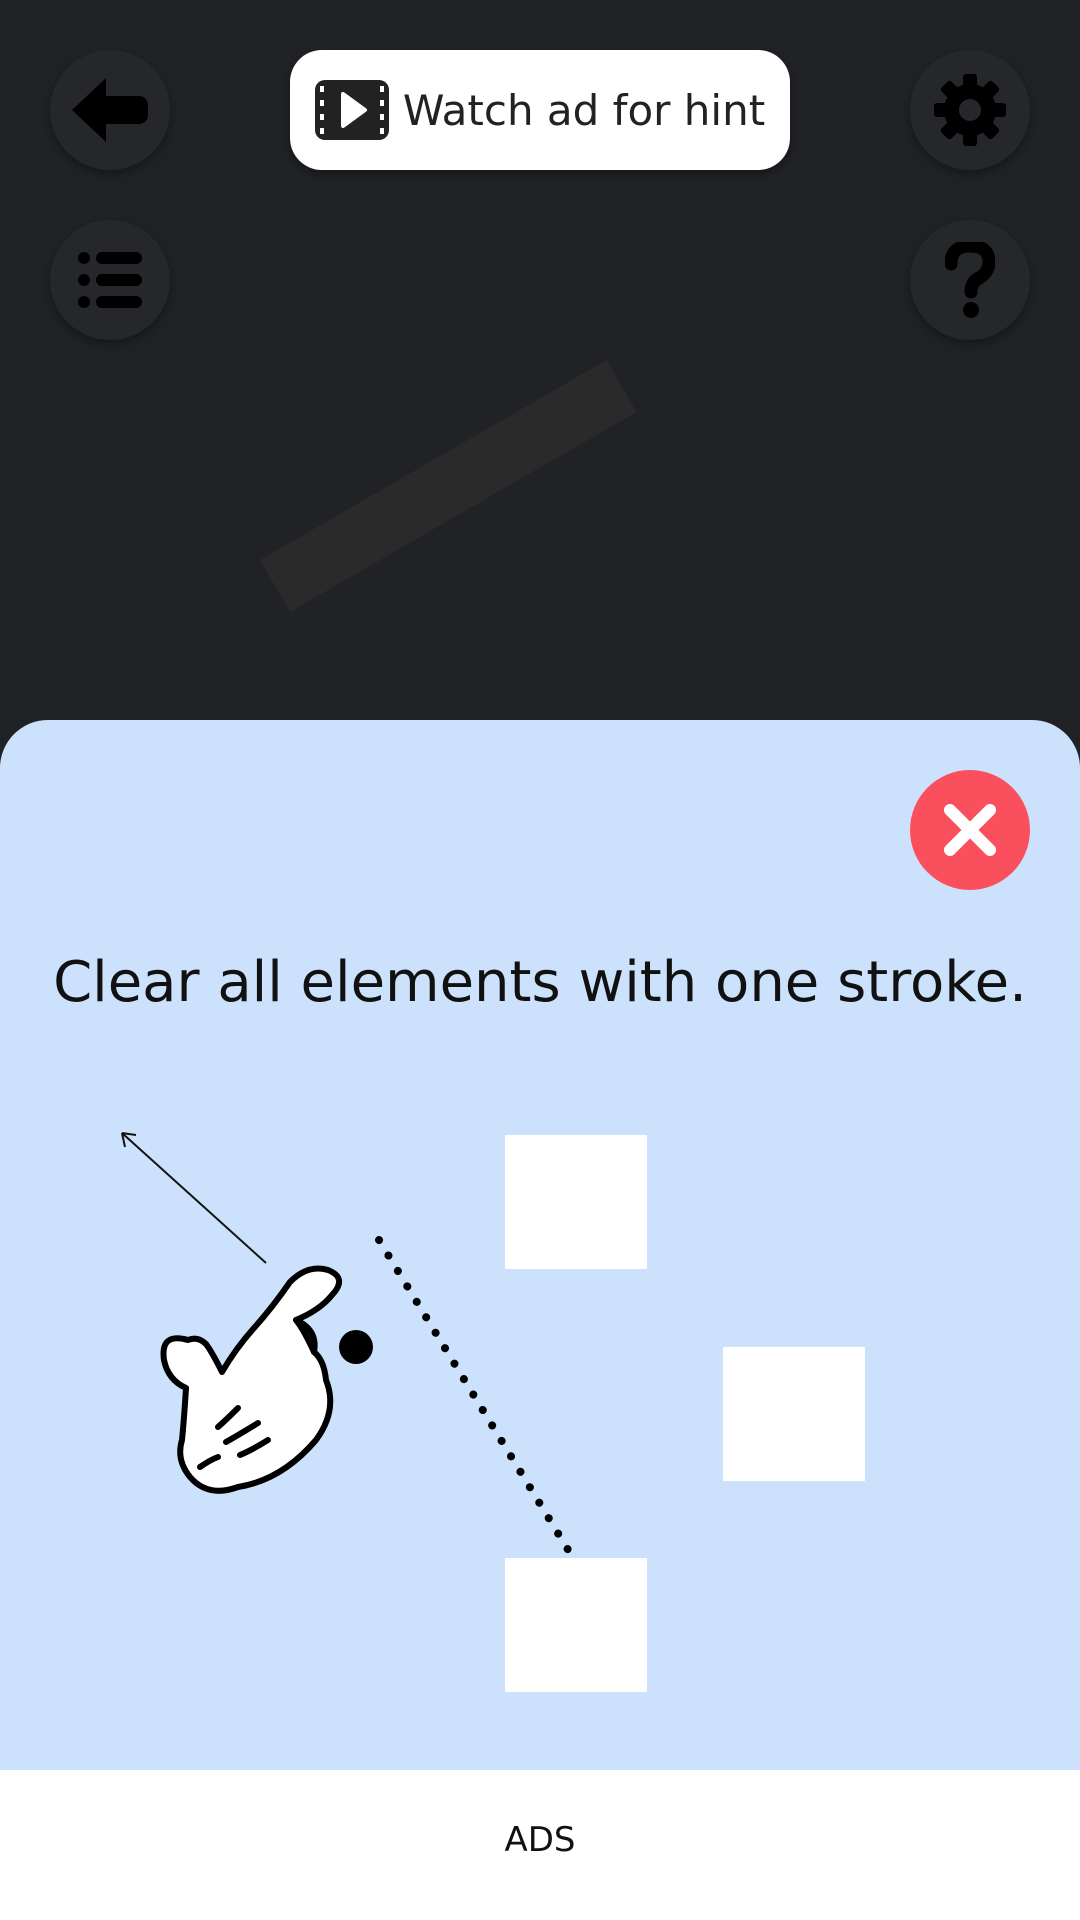 The image size is (1080, 1920). What do you see at coordinates (356, 1347) in the screenshot?
I see `stroke-start-dot` at bounding box center [356, 1347].